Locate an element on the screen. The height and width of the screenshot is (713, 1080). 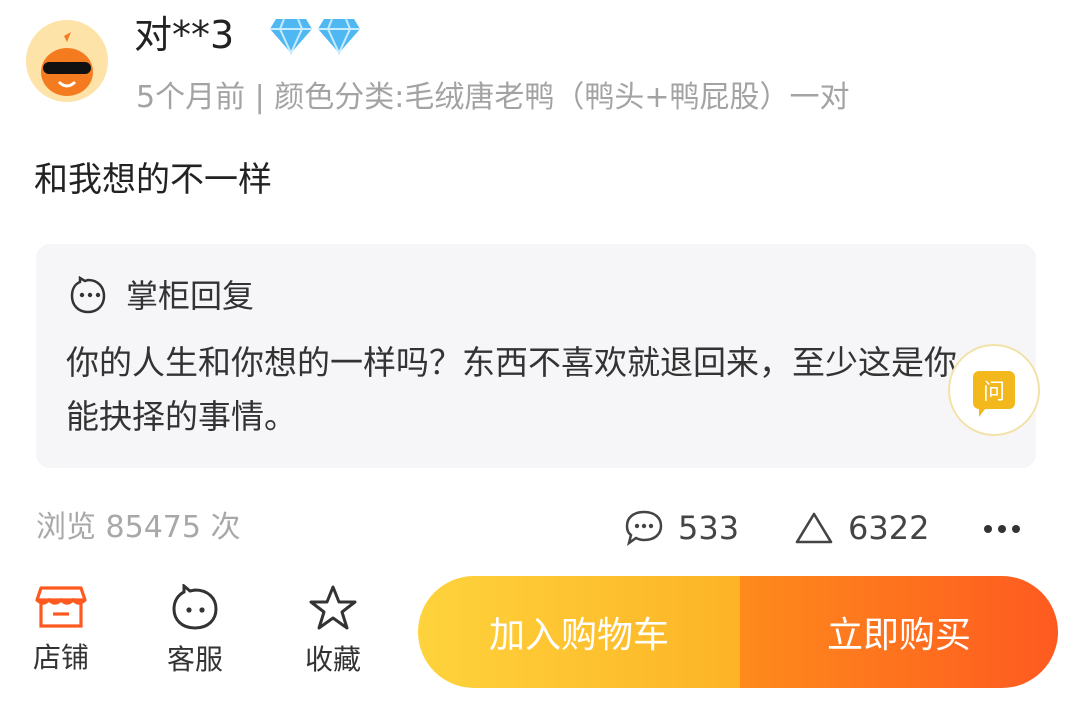
star-icon is located at coordinates (333, 607).